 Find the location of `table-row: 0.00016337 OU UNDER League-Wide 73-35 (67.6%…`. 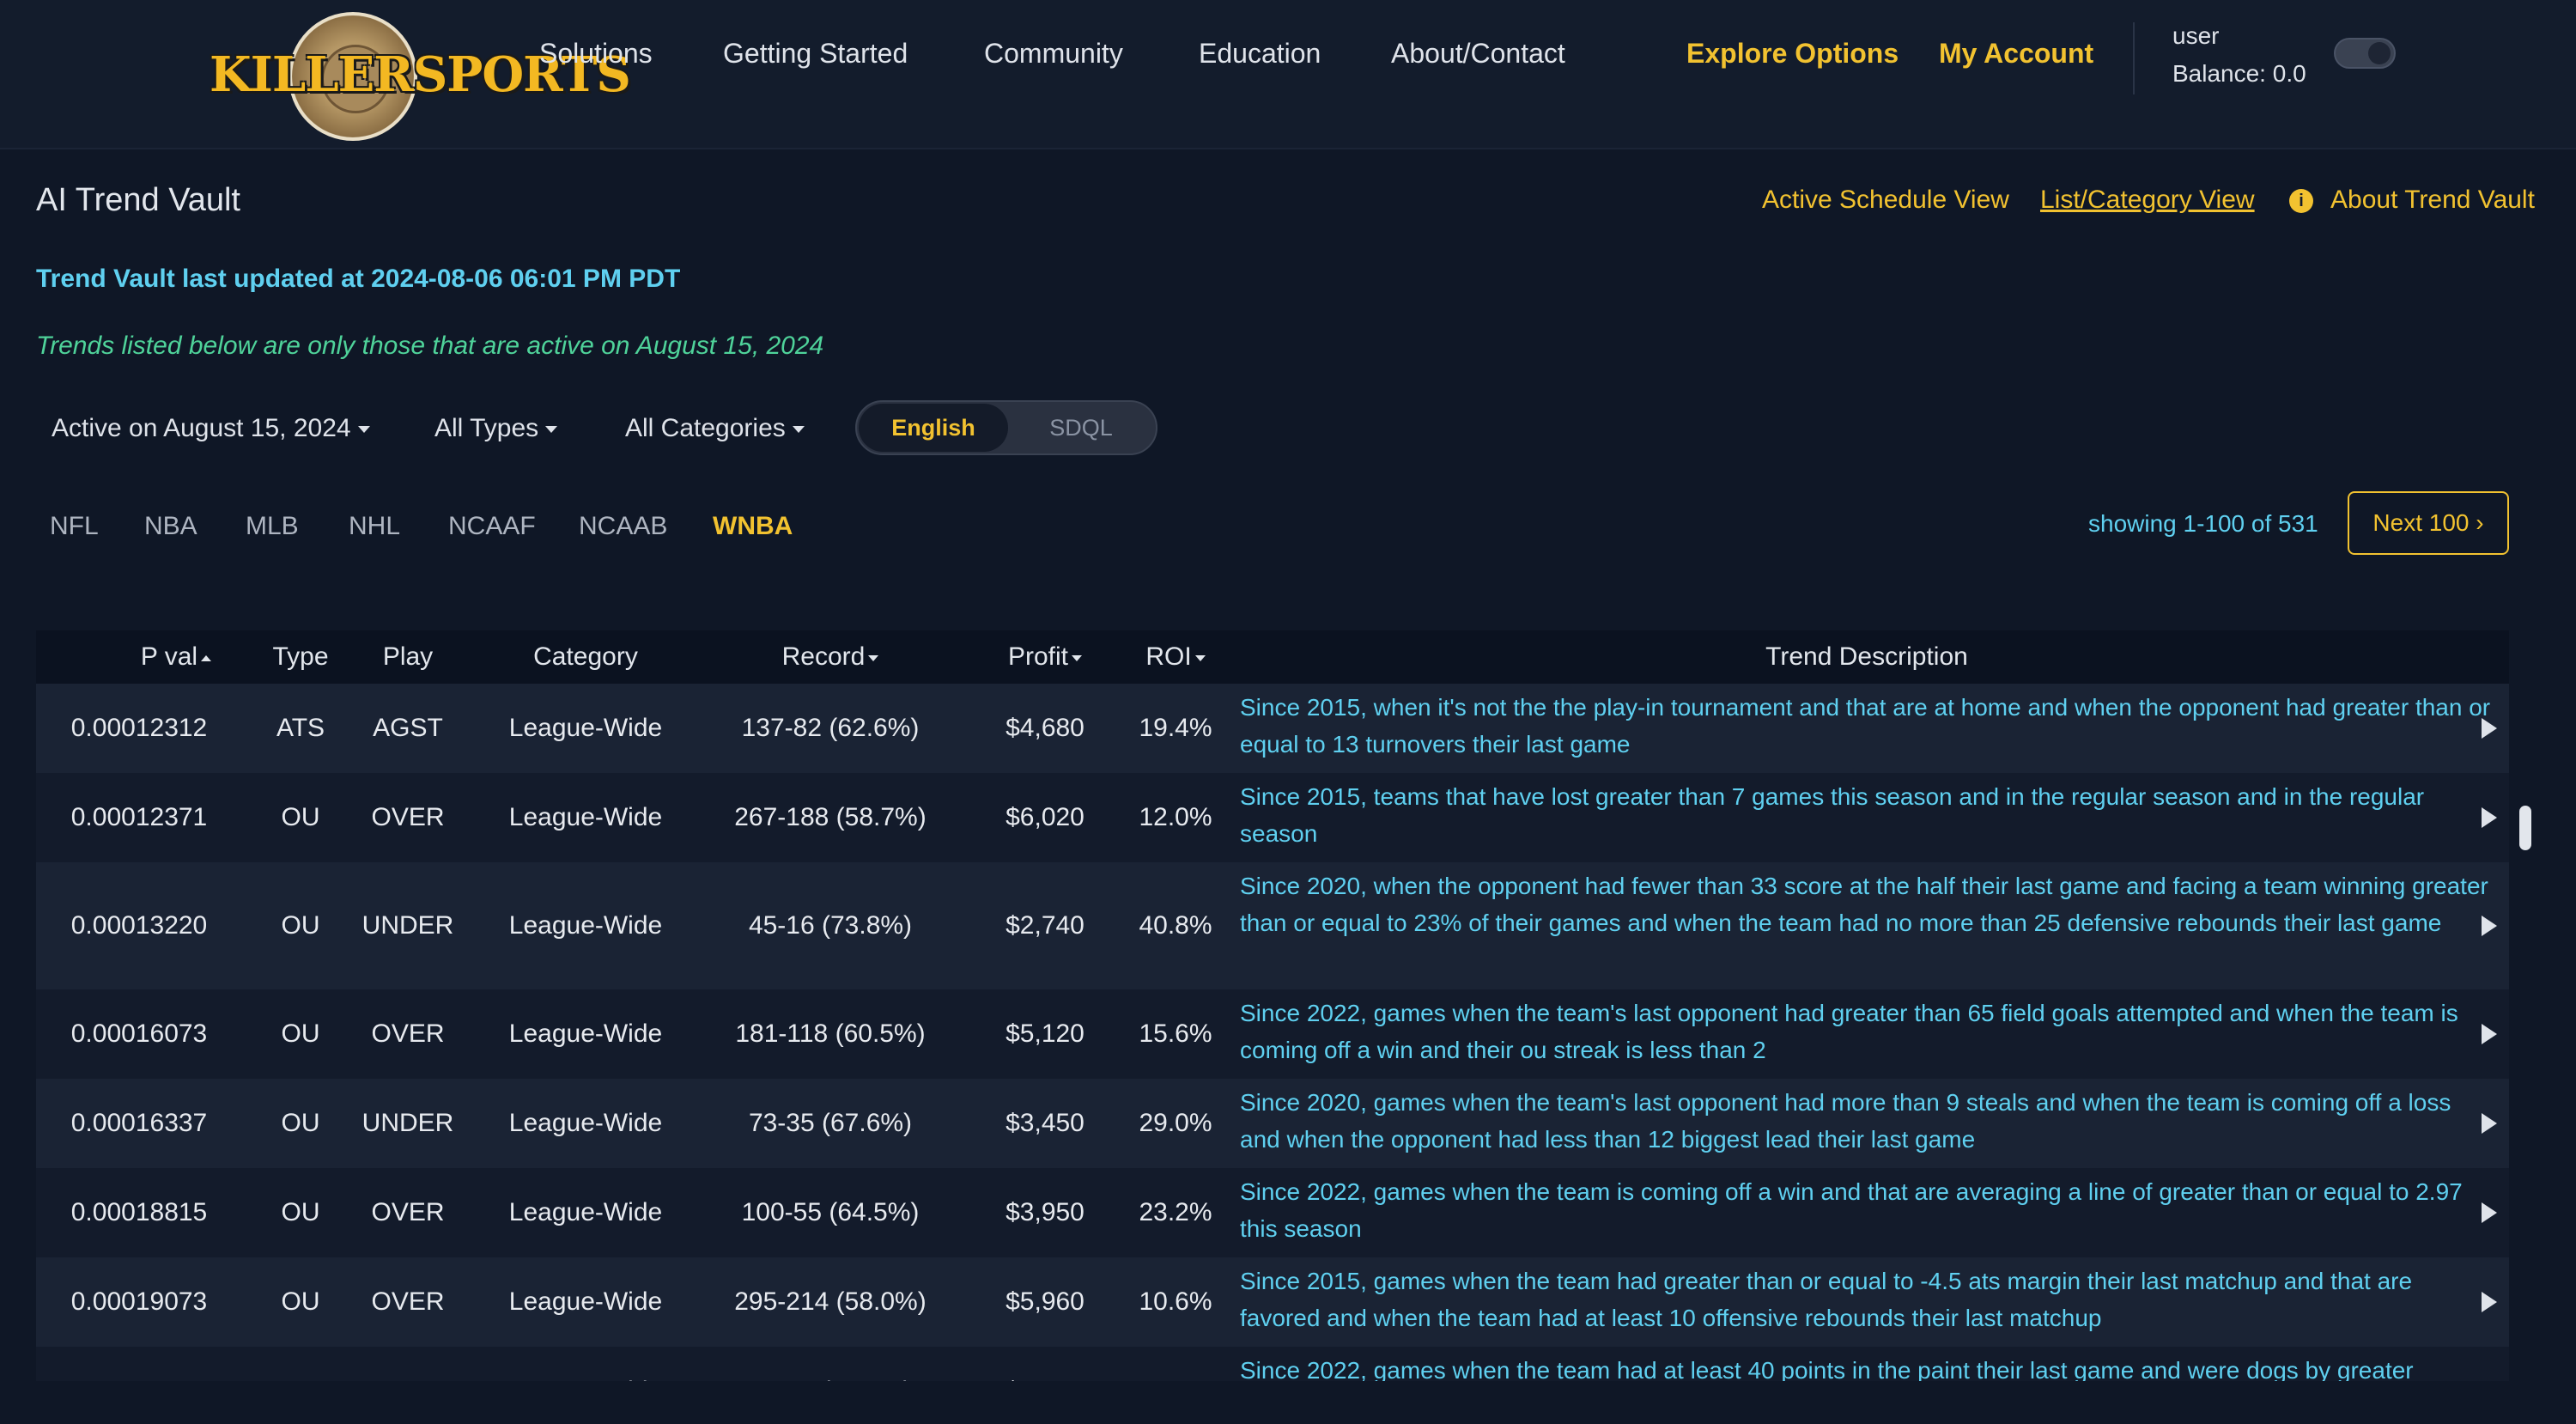

table-row: 0.00016337 OU UNDER League-Wide 73-35 (67.6%… is located at coordinates (1272, 1123).